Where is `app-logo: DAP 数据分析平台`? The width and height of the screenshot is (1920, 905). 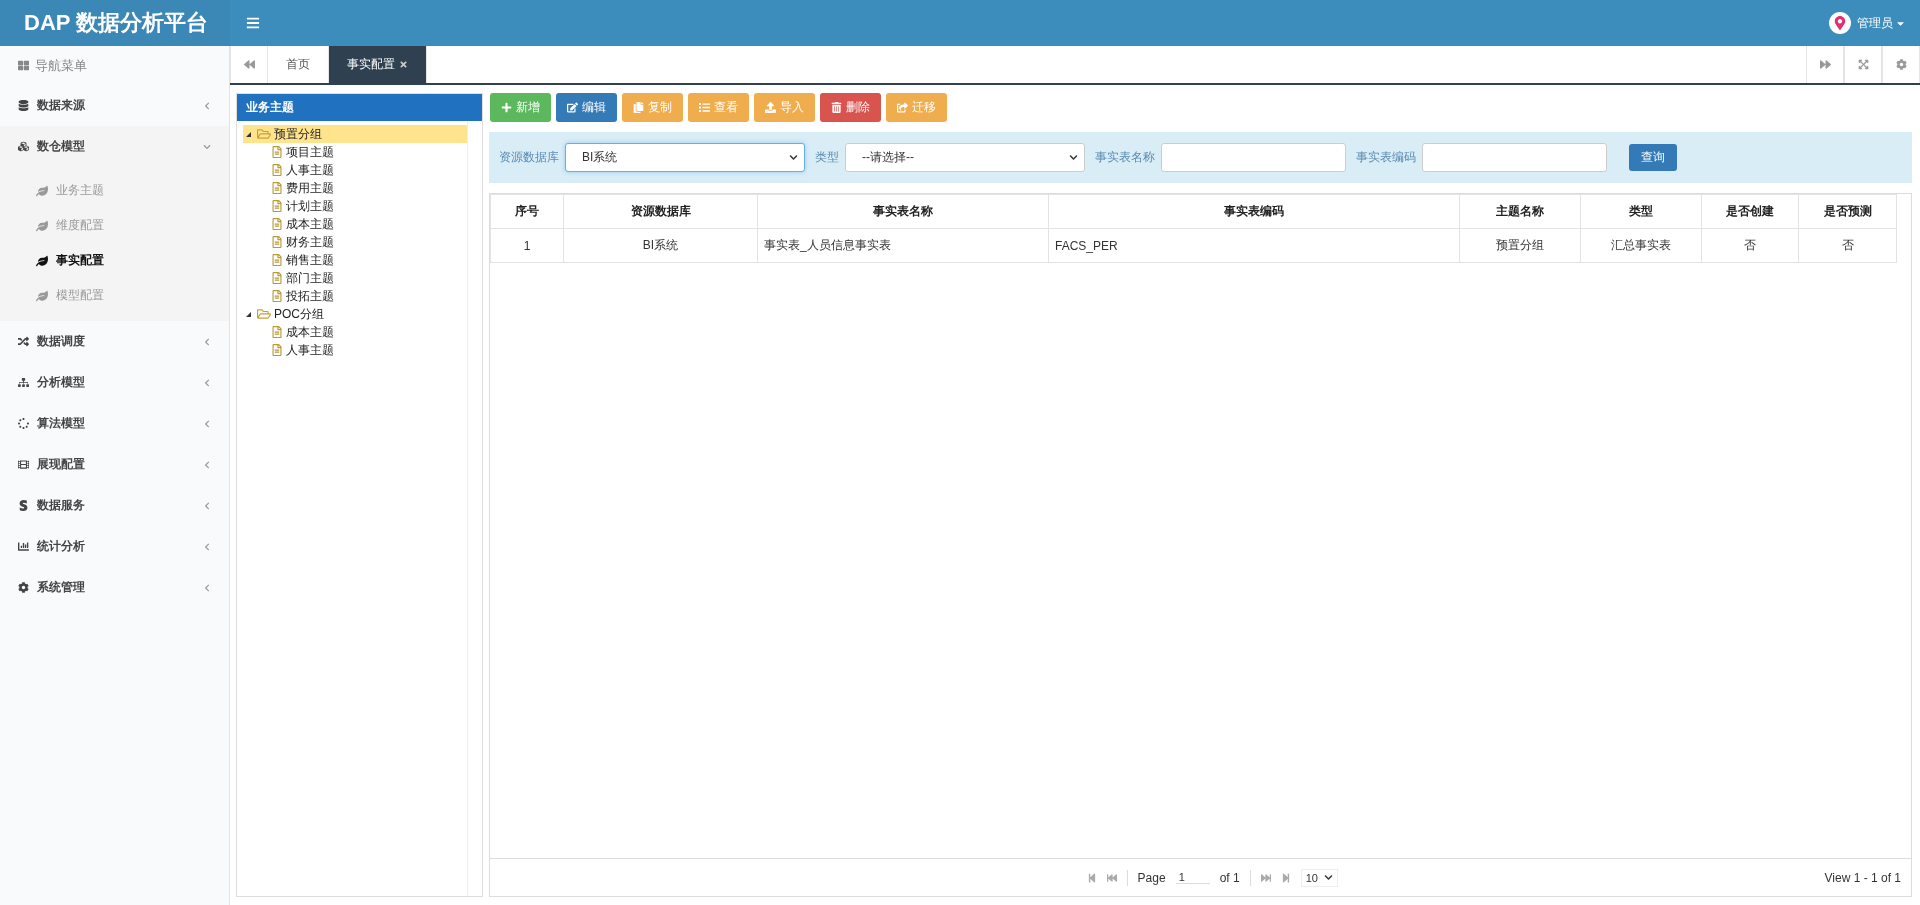 app-logo: DAP 数据分析平台 is located at coordinates (115, 23).